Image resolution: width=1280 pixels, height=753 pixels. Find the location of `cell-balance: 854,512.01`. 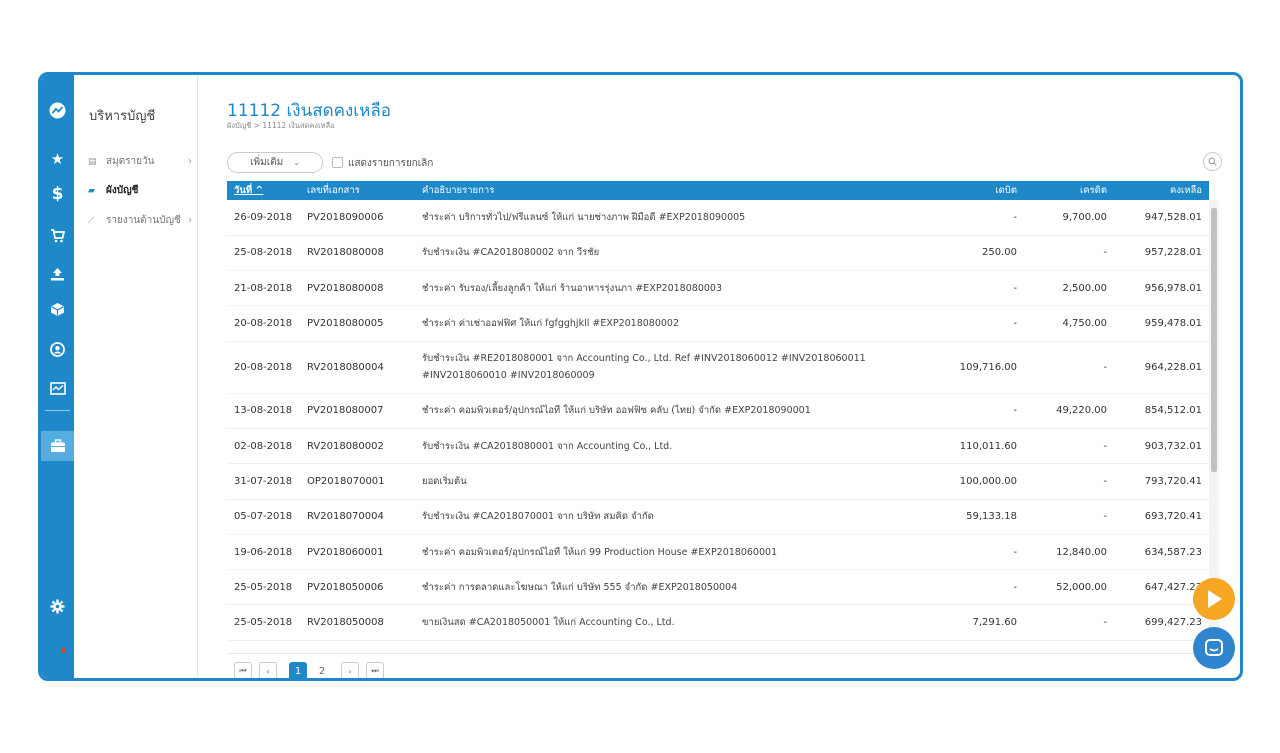

cell-balance: 854,512.01 is located at coordinates (1161, 411).